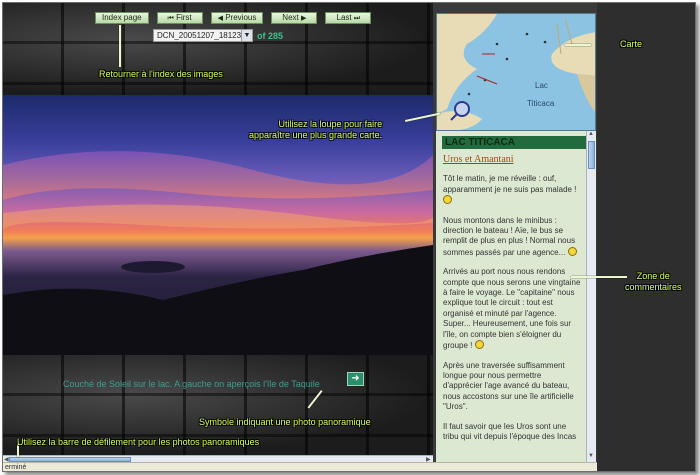  Describe the element at coordinates (591, 155) in the screenshot. I see `vertical-scroll-thumb` at that location.